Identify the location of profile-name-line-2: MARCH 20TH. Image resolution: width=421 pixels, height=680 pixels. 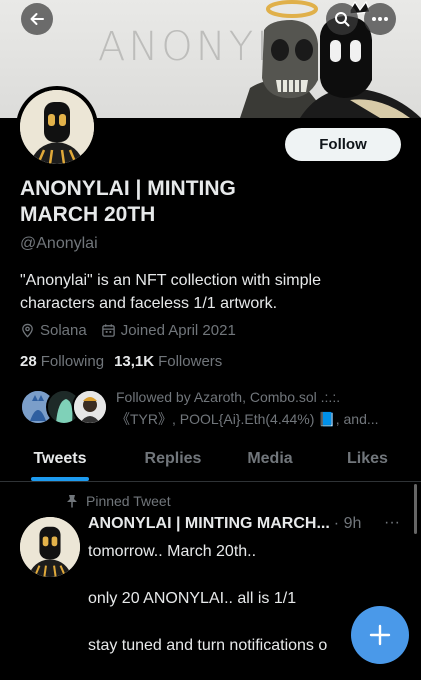
(88, 214).